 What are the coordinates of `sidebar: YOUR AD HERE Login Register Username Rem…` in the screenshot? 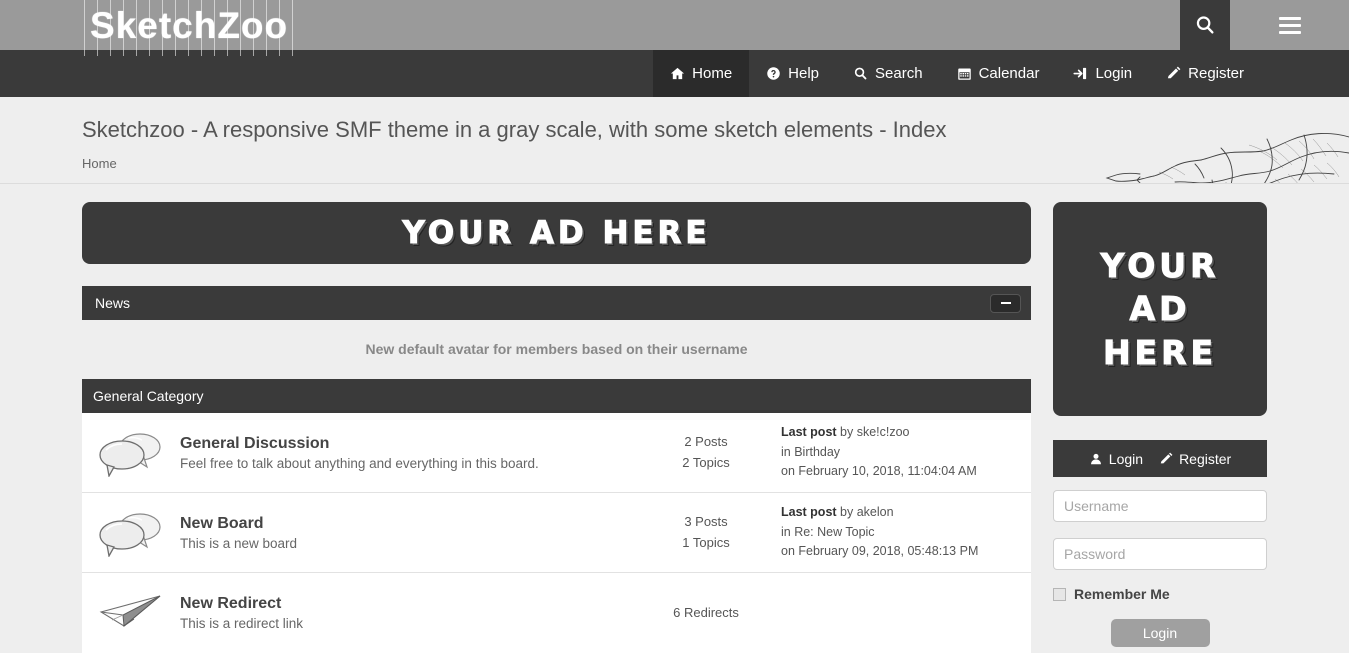 It's located at (1160, 427).